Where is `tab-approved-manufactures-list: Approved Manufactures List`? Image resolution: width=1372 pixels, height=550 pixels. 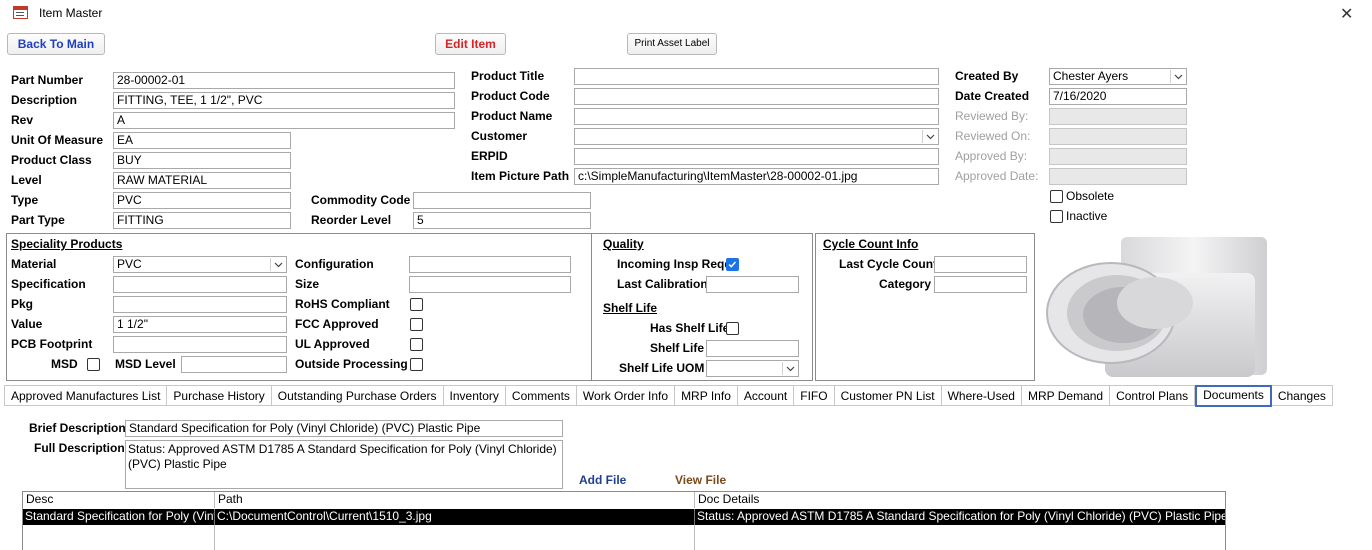 tab-approved-manufactures-list: Approved Manufactures List is located at coordinates (86, 395).